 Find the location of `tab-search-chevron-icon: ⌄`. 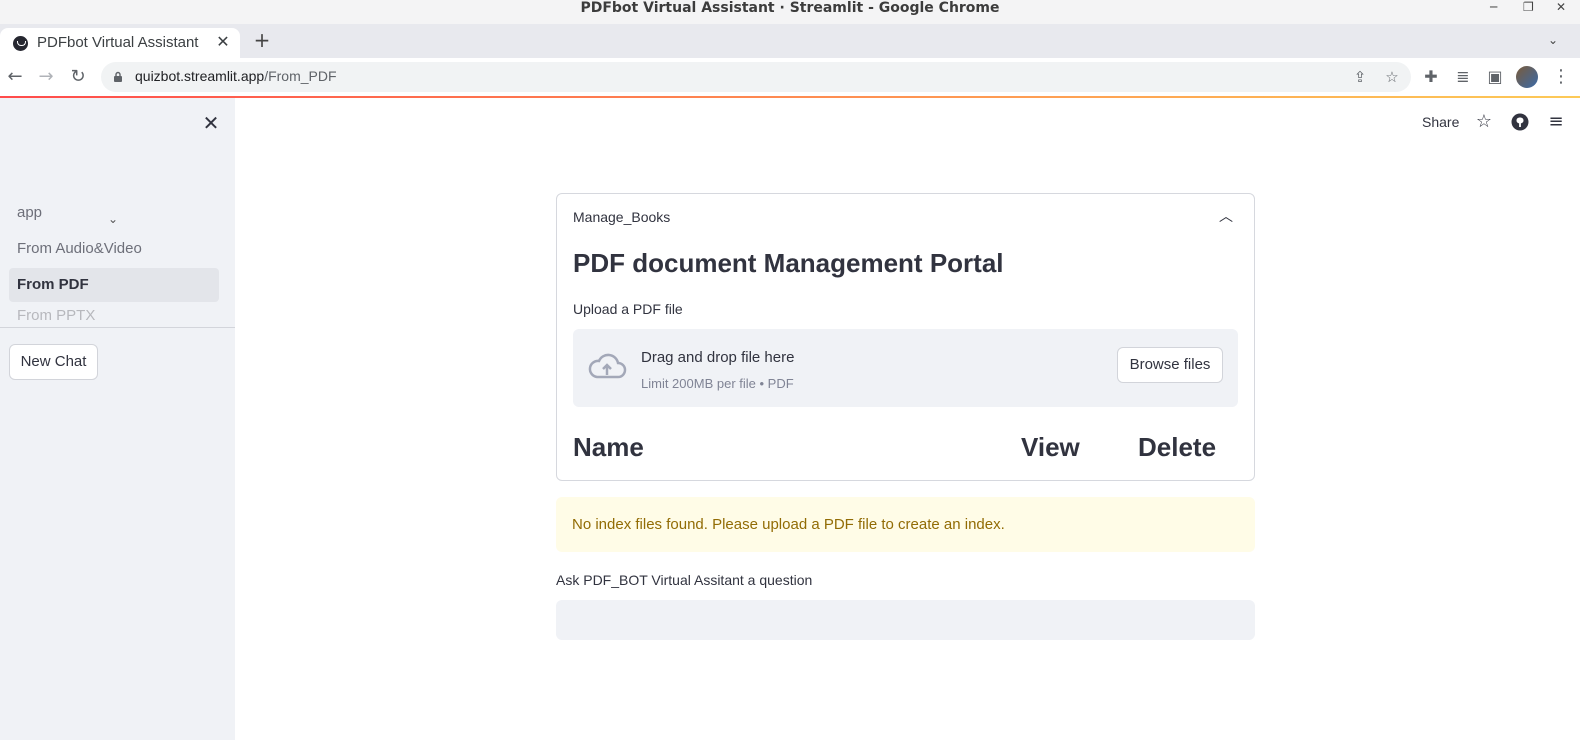

tab-search-chevron-icon: ⌄ is located at coordinates (1553, 40).